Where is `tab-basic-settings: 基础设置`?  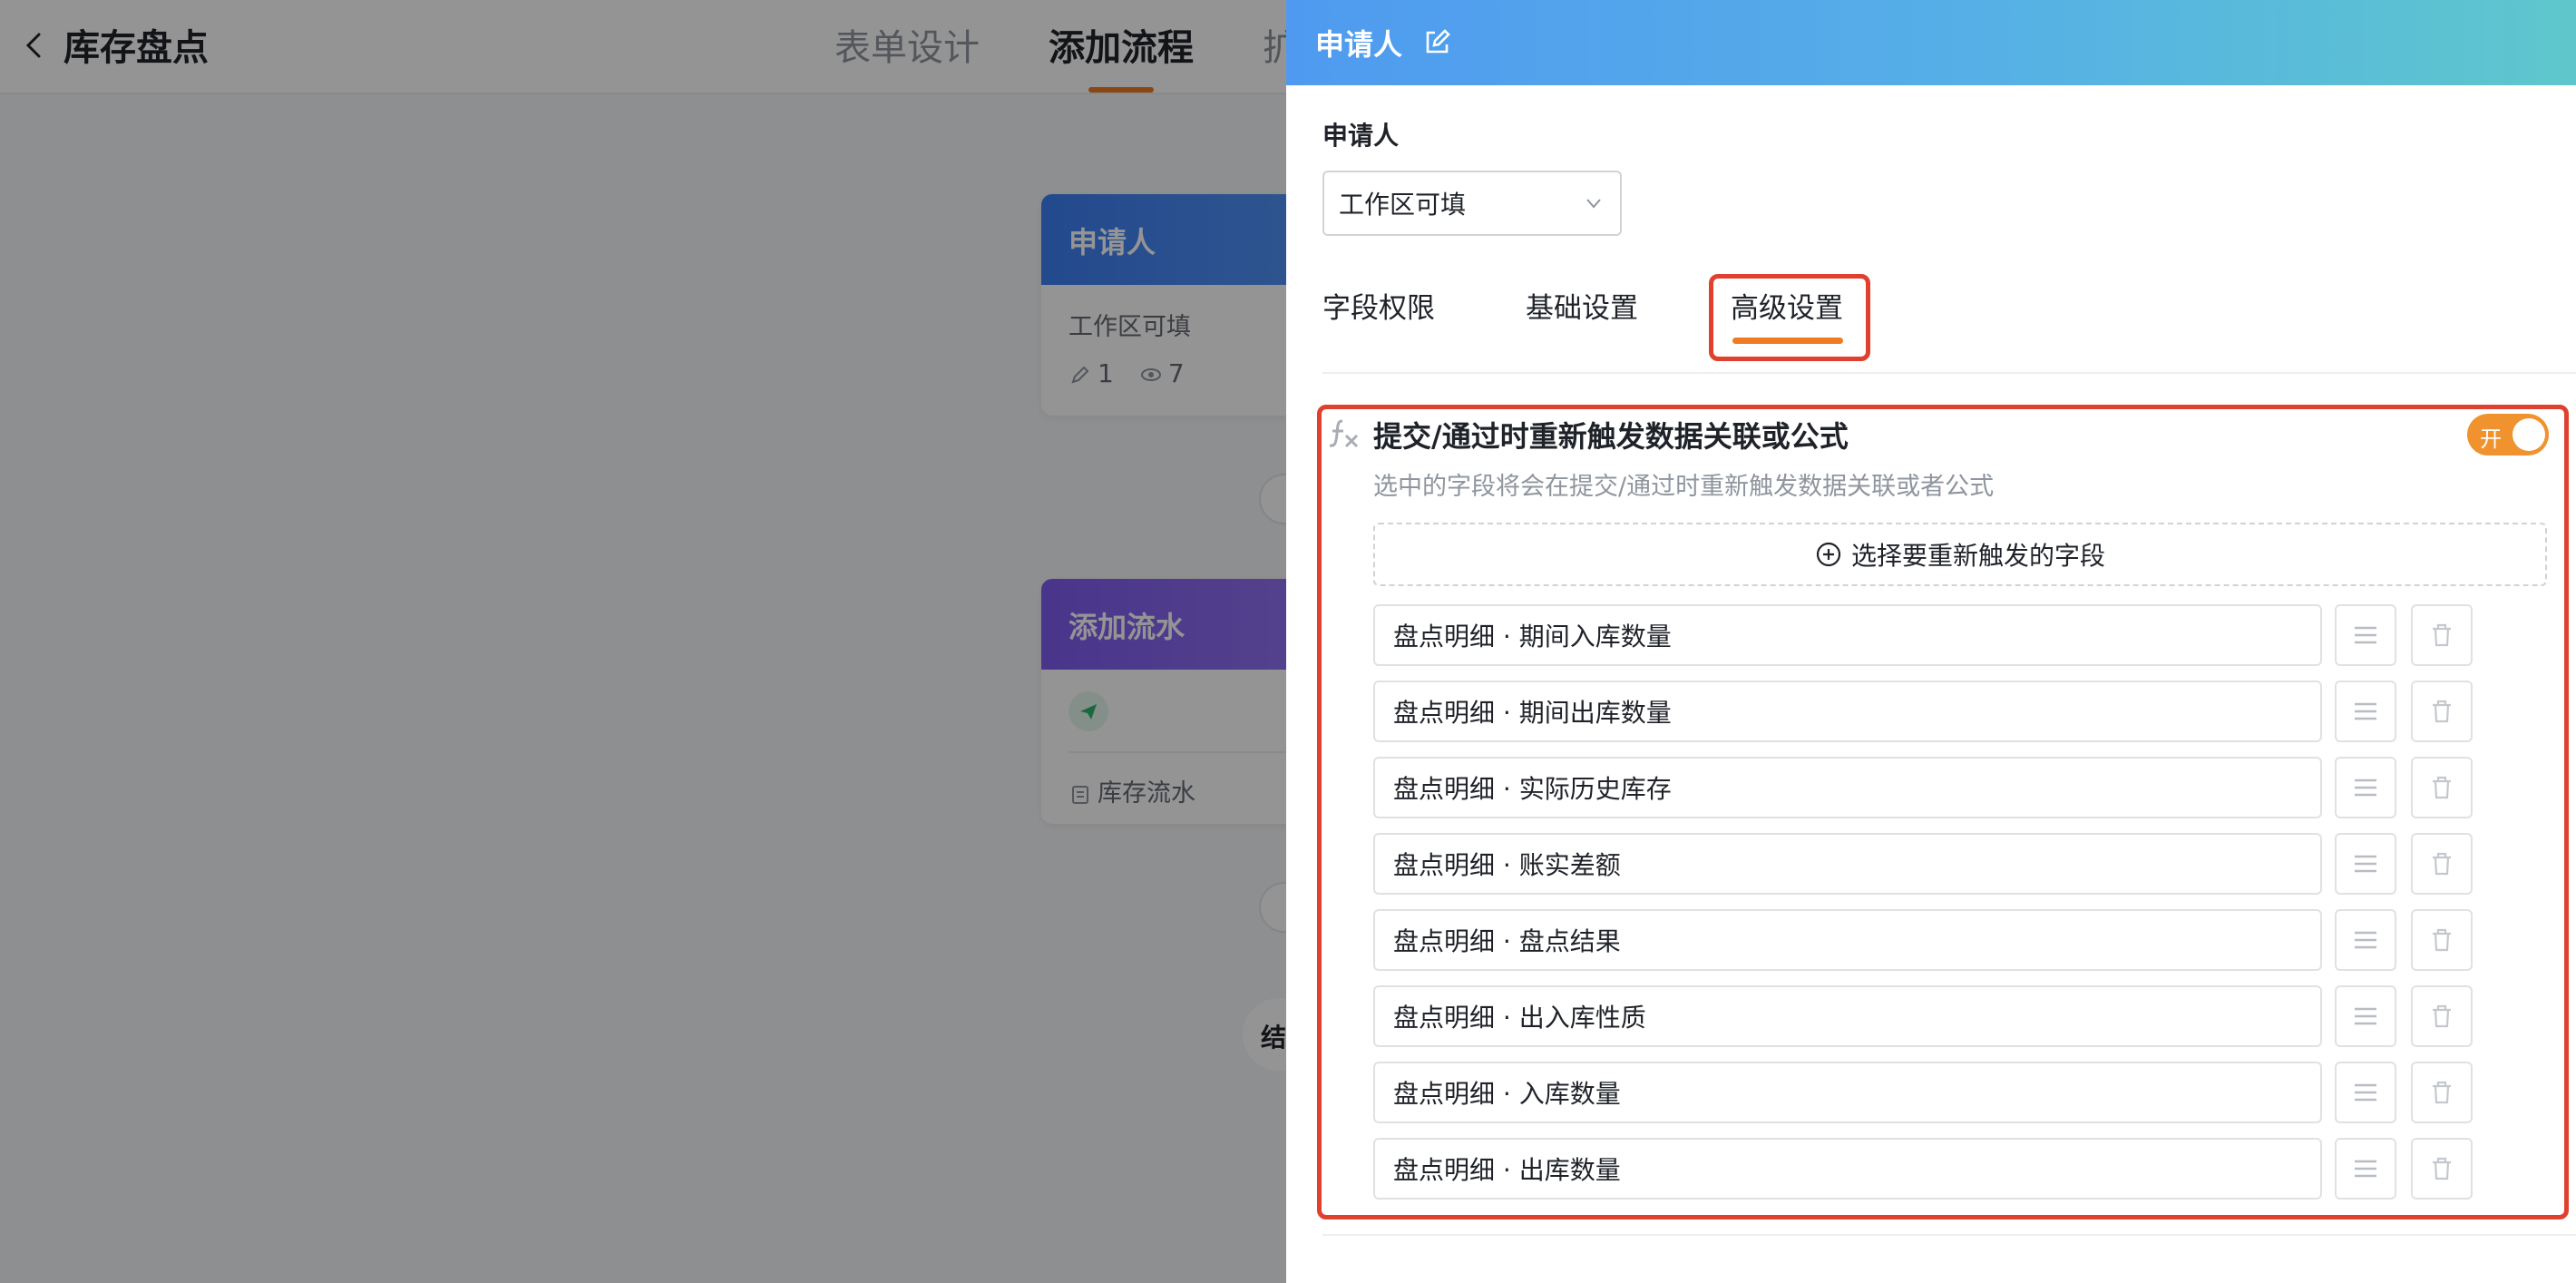
tab-basic-settings: 基础设置 is located at coordinates (1582, 306).